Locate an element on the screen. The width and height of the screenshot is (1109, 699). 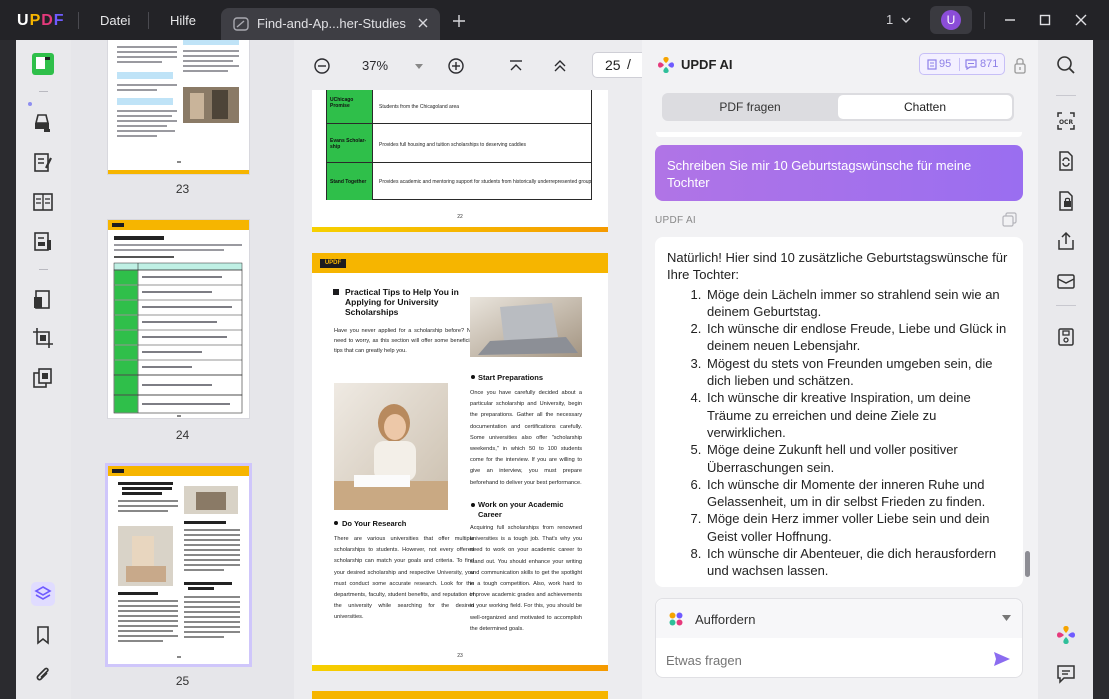
credit-count-pdf: 95 is located at coordinates (945, 64).